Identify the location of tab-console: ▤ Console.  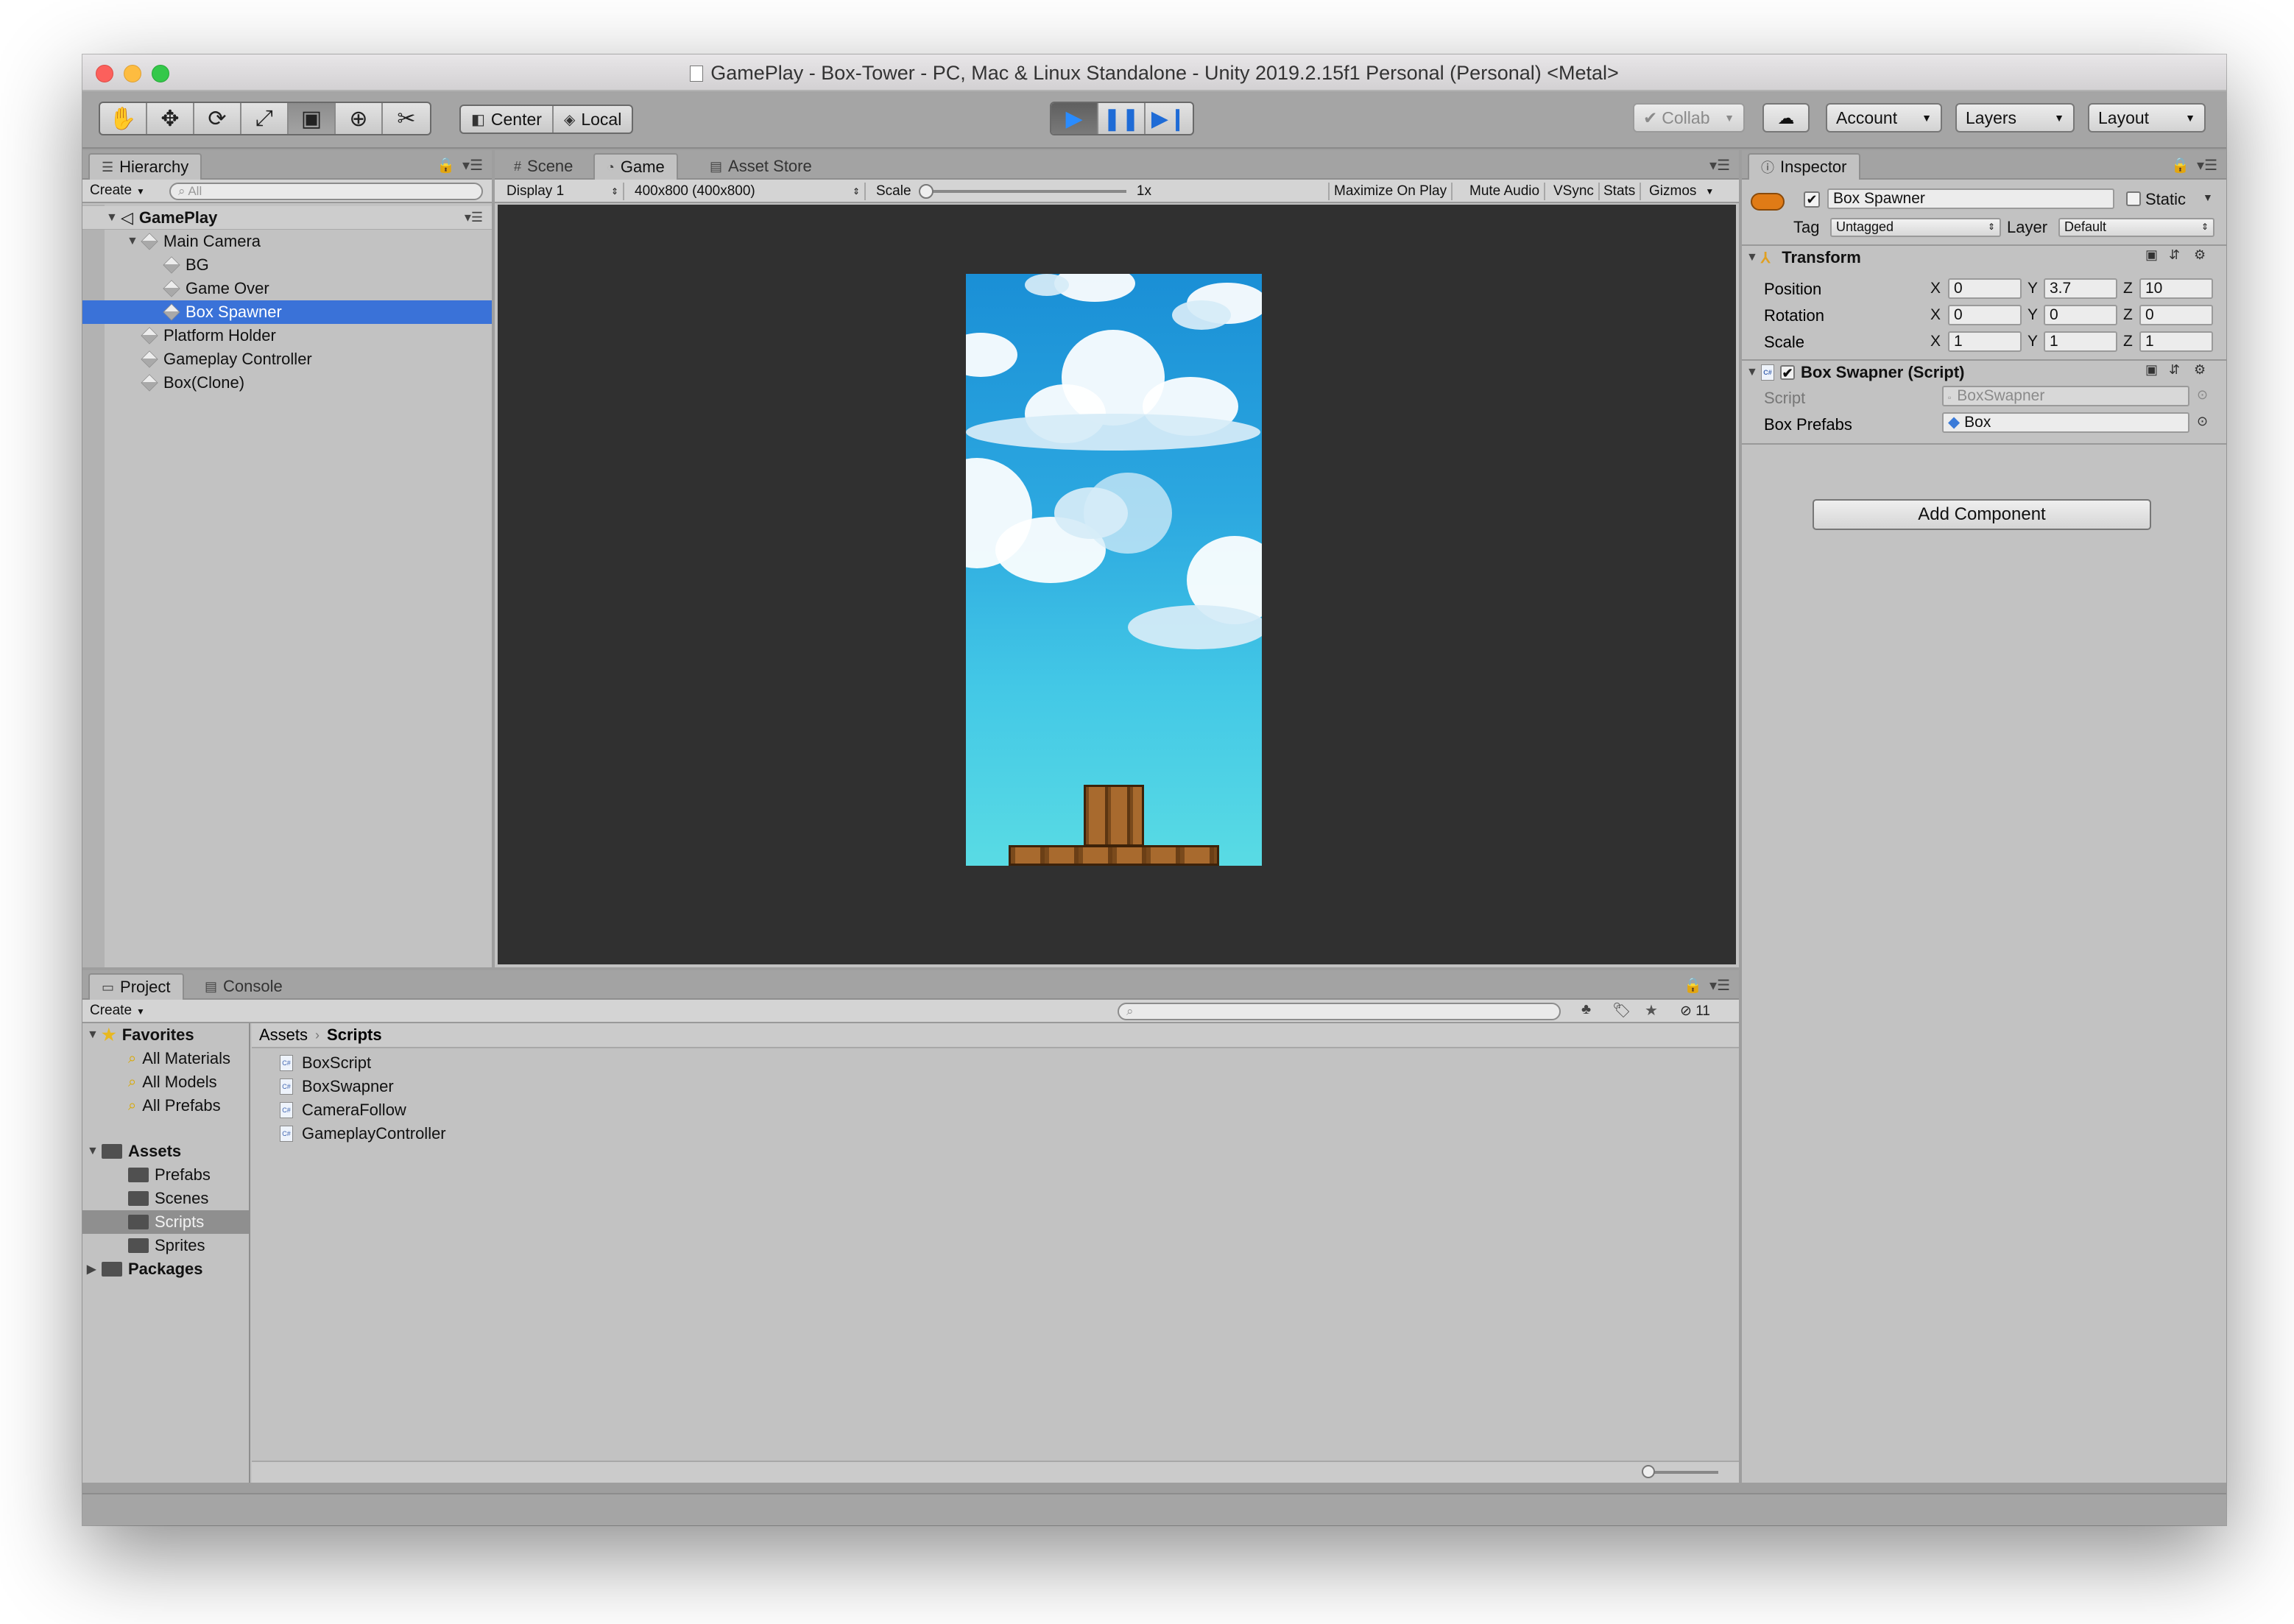
(243, 986).